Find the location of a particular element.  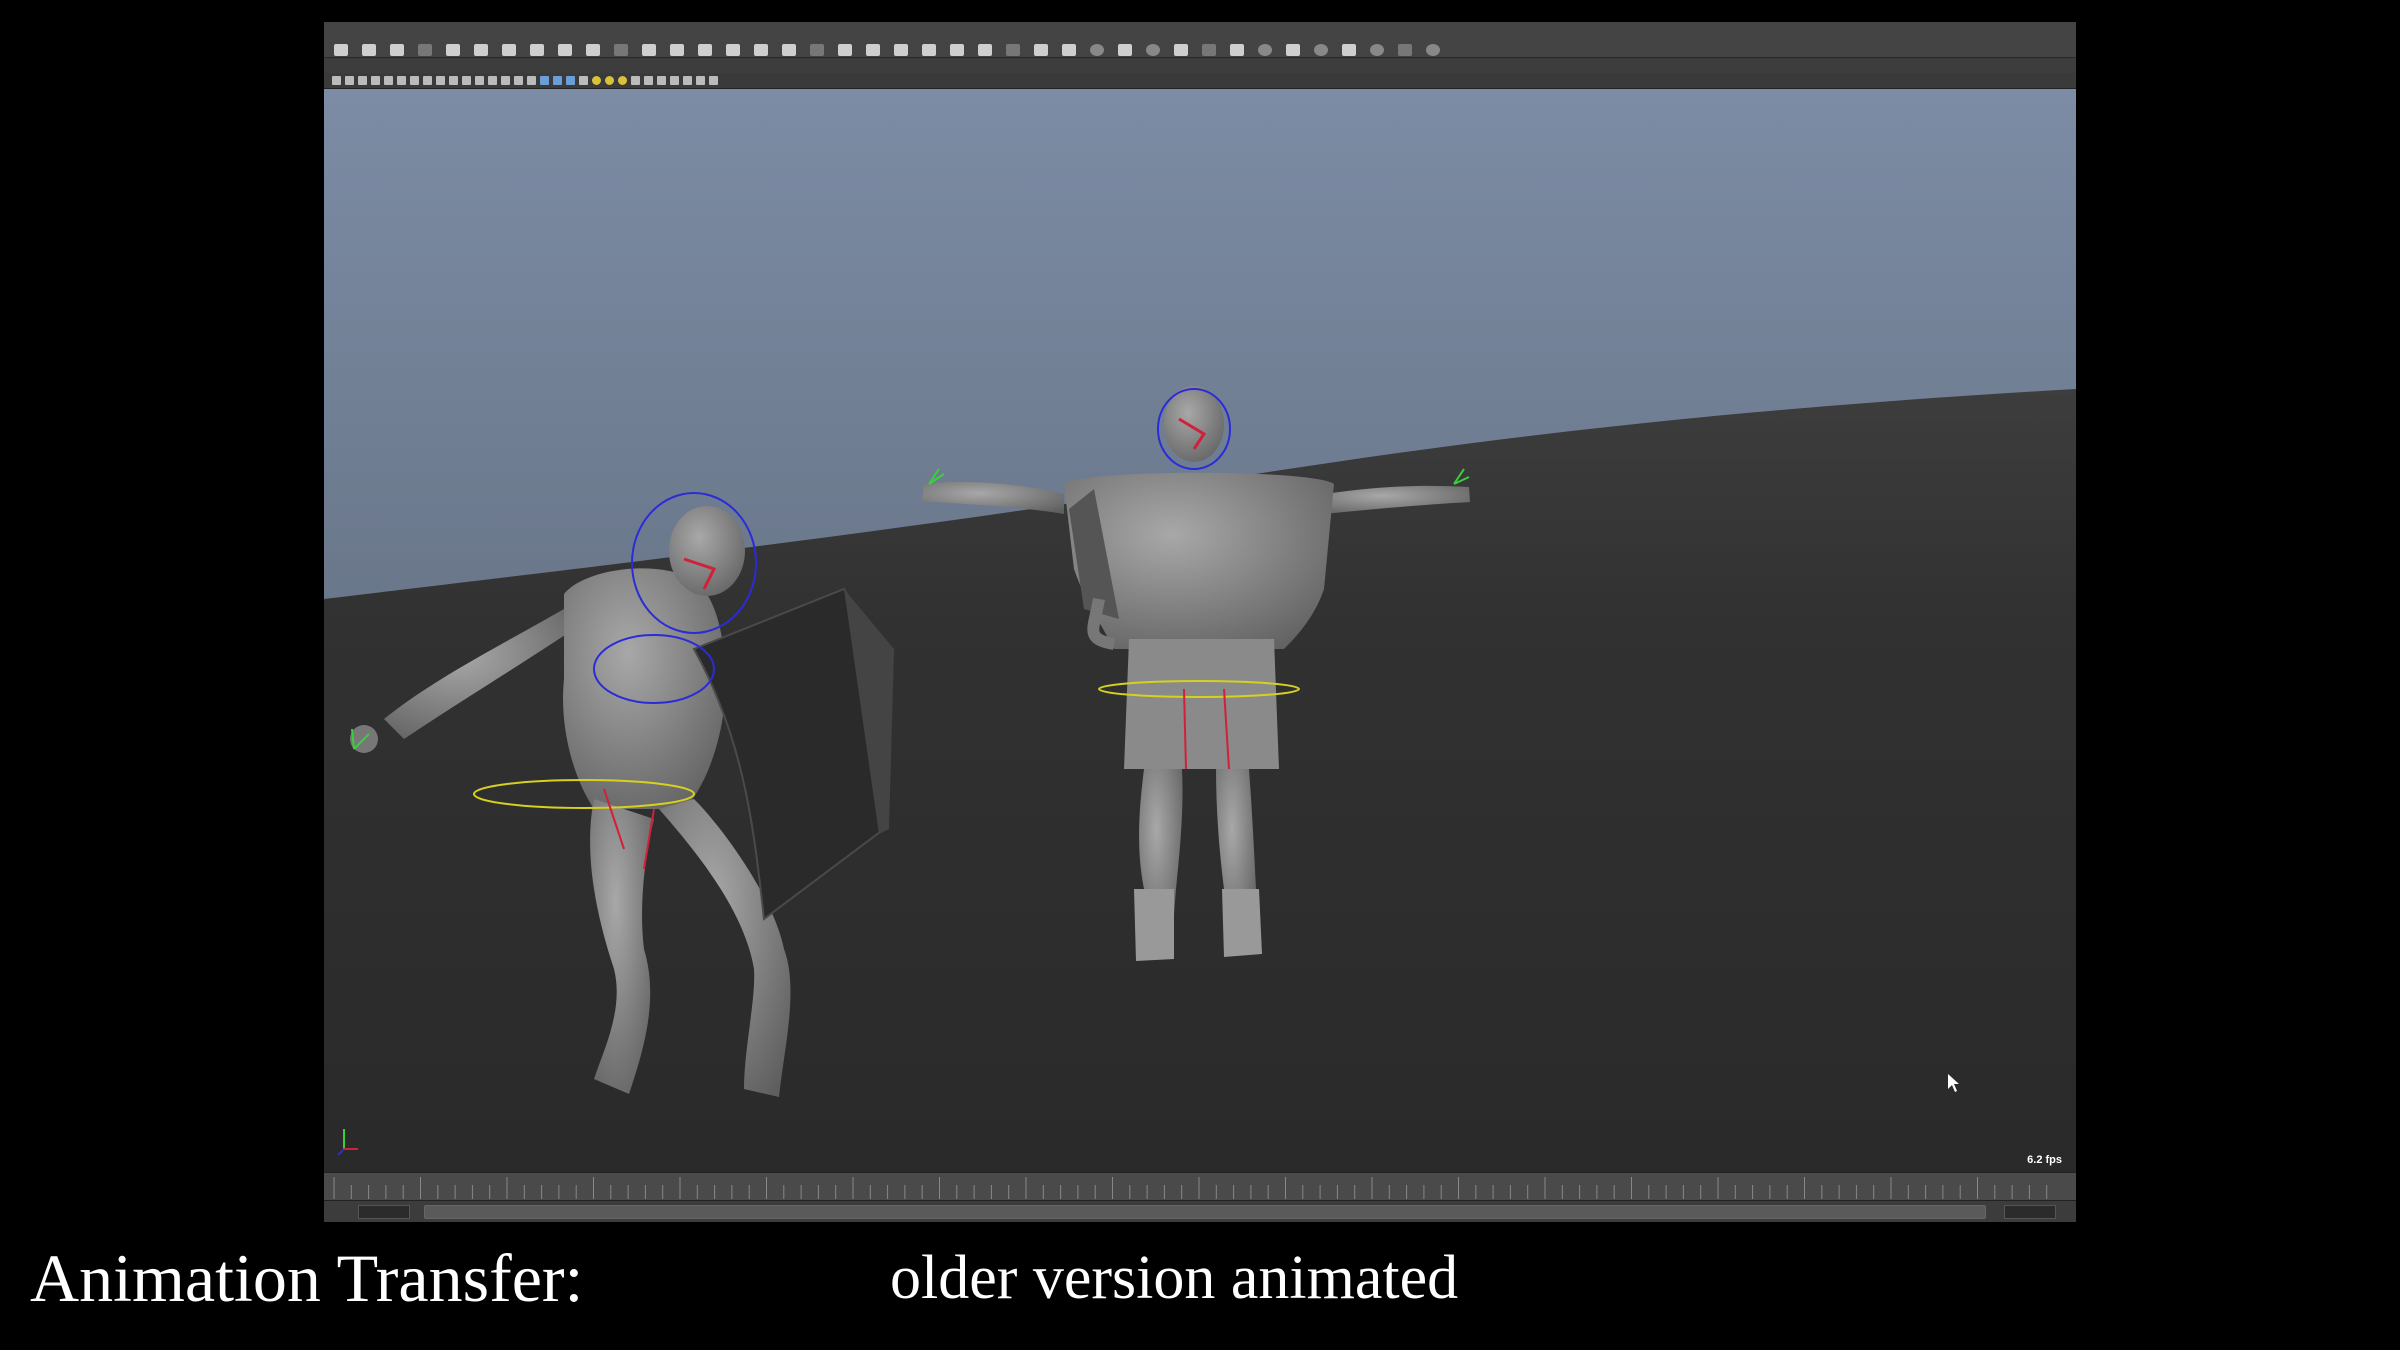

time-slider is located at coordinates (1200, 1186).